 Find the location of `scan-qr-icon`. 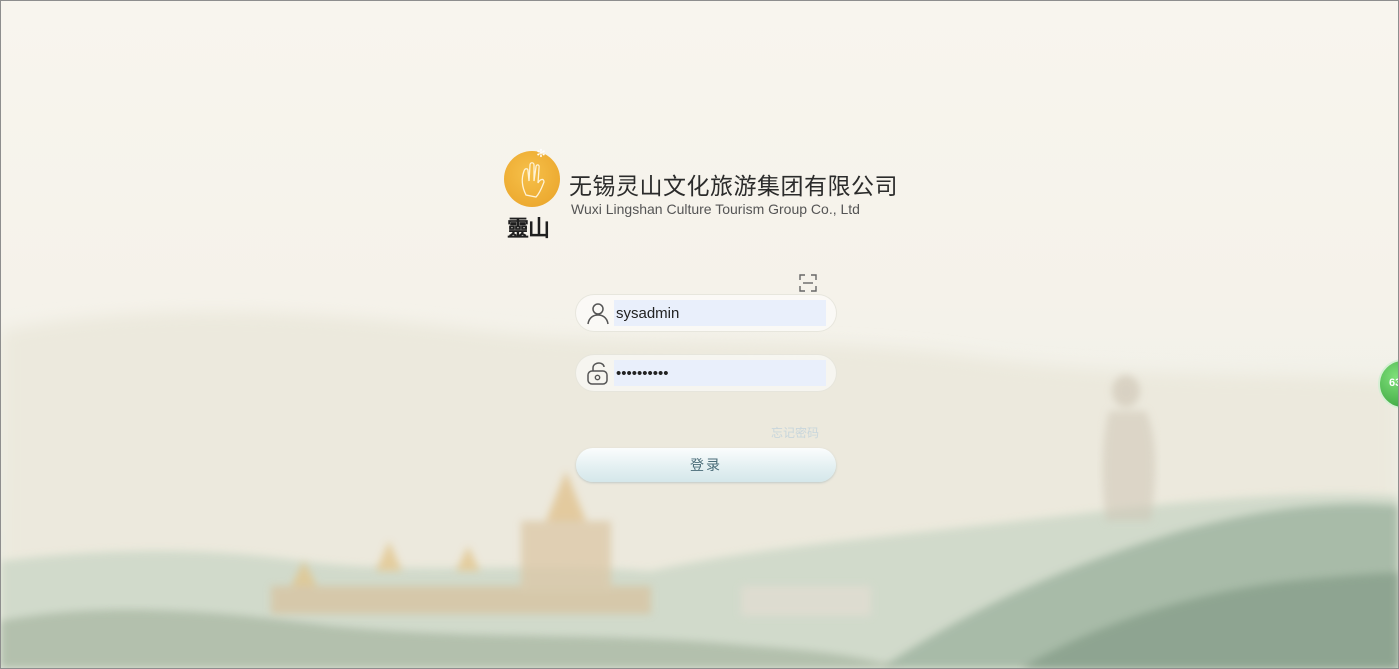

scan-qr-icon is located at coordinates (808, 283).